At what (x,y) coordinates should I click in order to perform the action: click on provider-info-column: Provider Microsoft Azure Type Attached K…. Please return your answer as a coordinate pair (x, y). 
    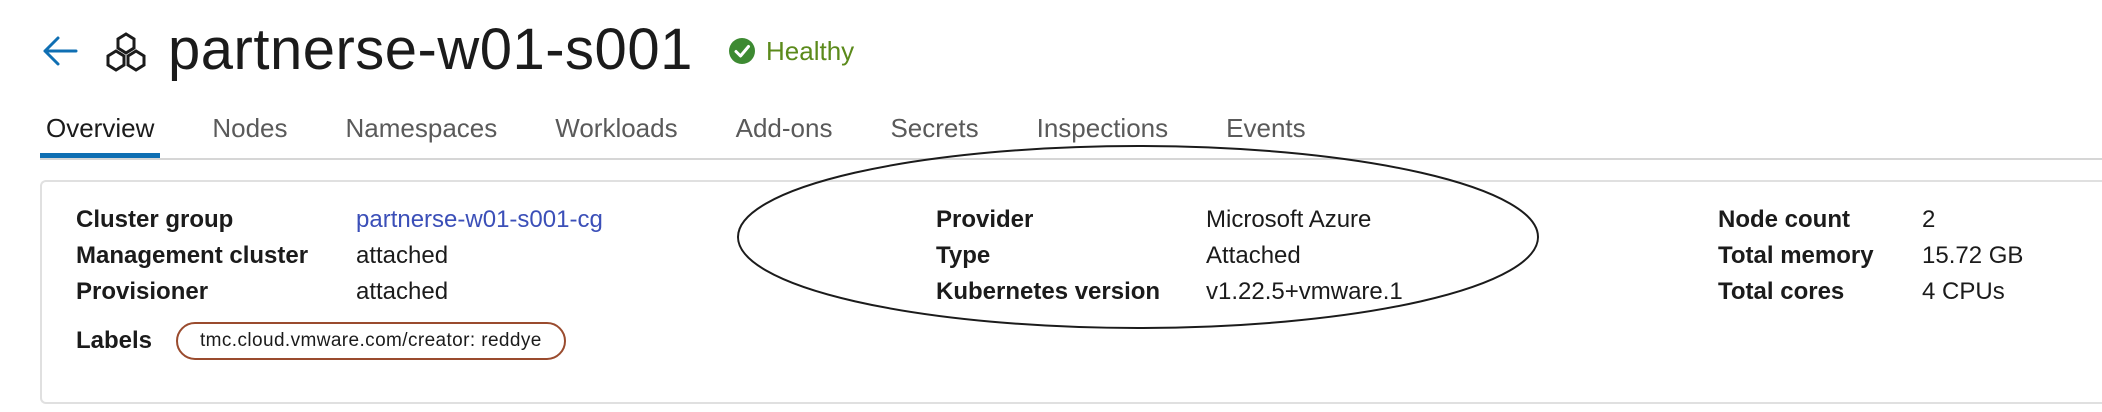
    Looking at the image, I should click on (1169, 256).